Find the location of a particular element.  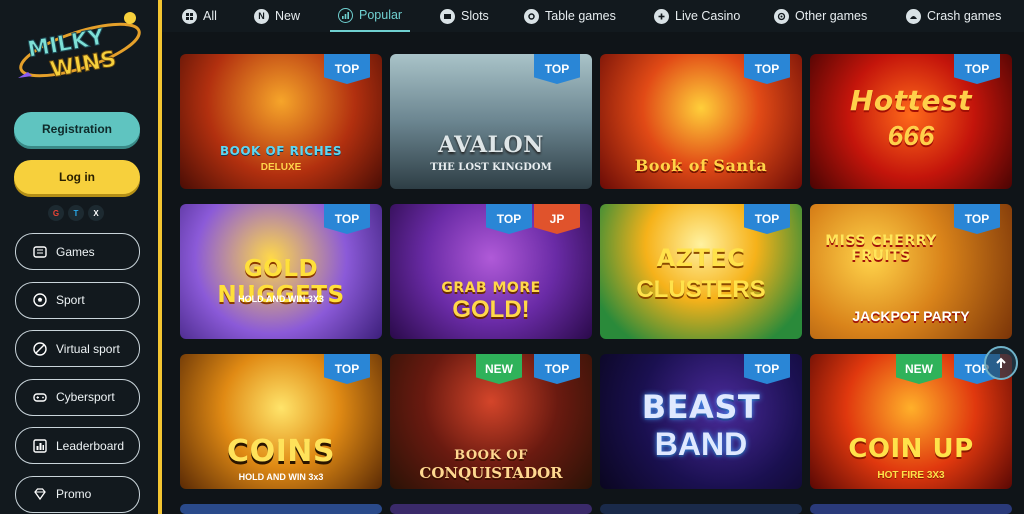

game-card-grab-more-gold: GRAB MORE GOLD! TOP JP is located at coordinates (491, 271).